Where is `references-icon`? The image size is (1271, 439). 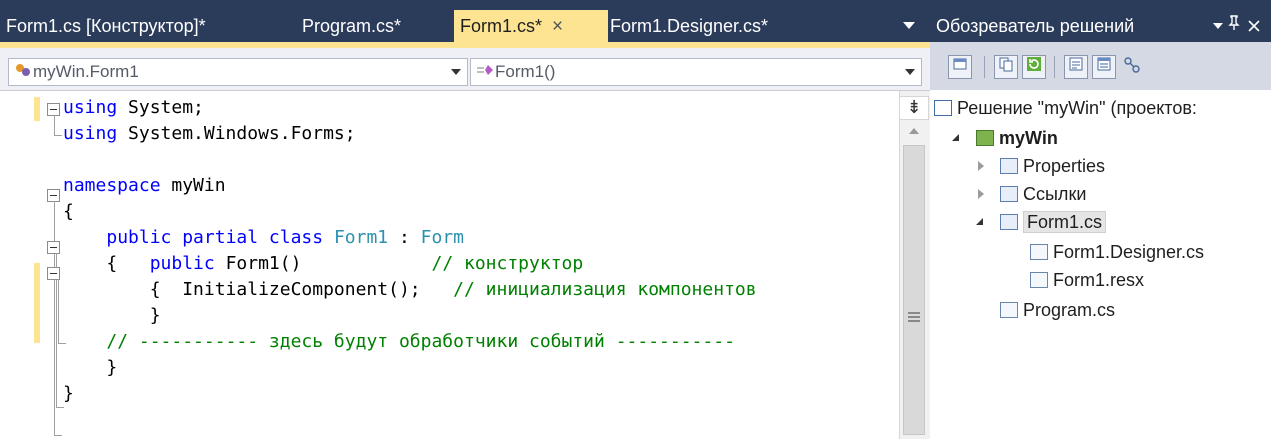 references-icon is located at coordinates (1009, 194).